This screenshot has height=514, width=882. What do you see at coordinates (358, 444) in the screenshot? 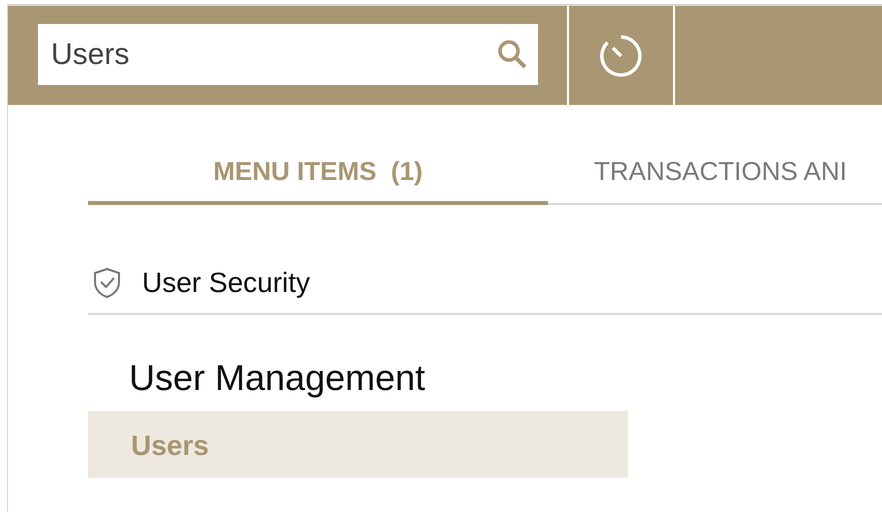
I see `menu-item: Users` at bounding box center [358, 444].